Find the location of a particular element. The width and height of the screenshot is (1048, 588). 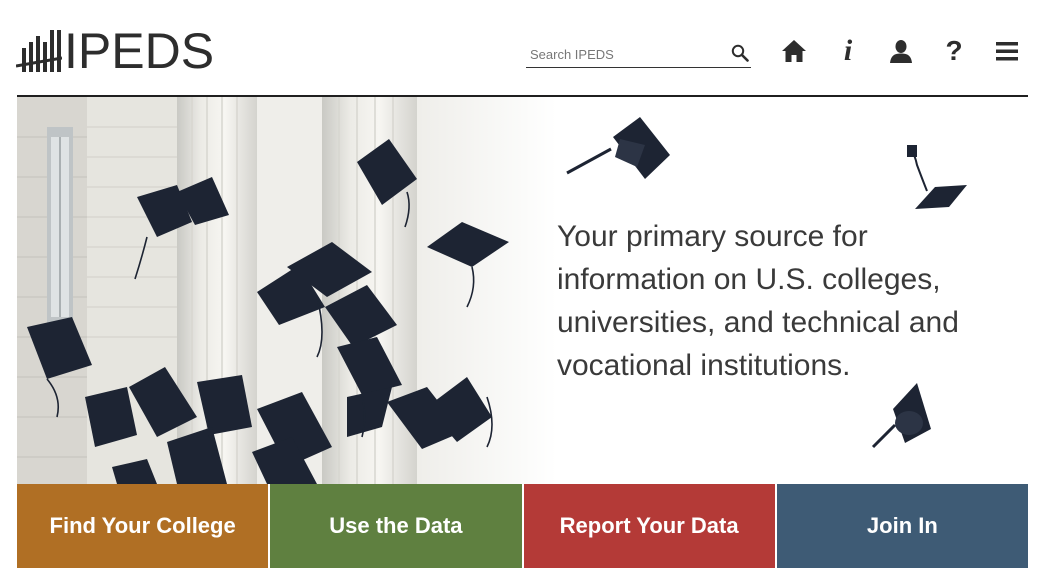

menu-icon is located at coordinates (1007, 51).